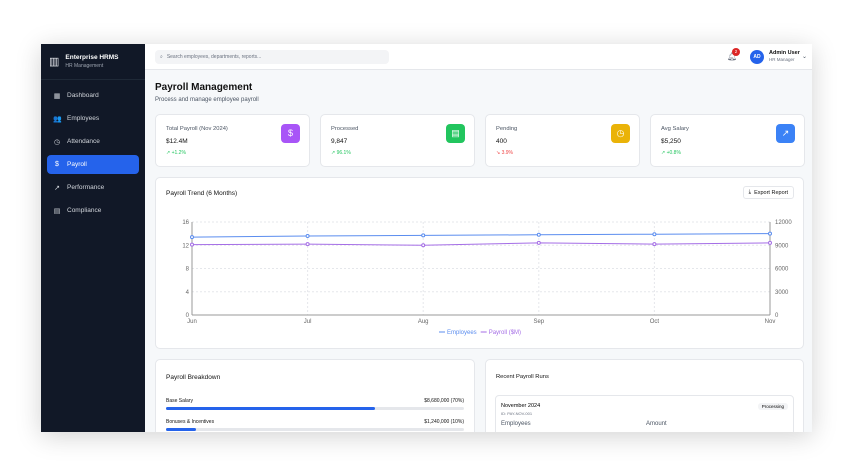 The image size is (853, 470). Describe the element at coordinates (522, 377) in the screenshot. I see `runs-title: Recent Payroll Runs` at that location.